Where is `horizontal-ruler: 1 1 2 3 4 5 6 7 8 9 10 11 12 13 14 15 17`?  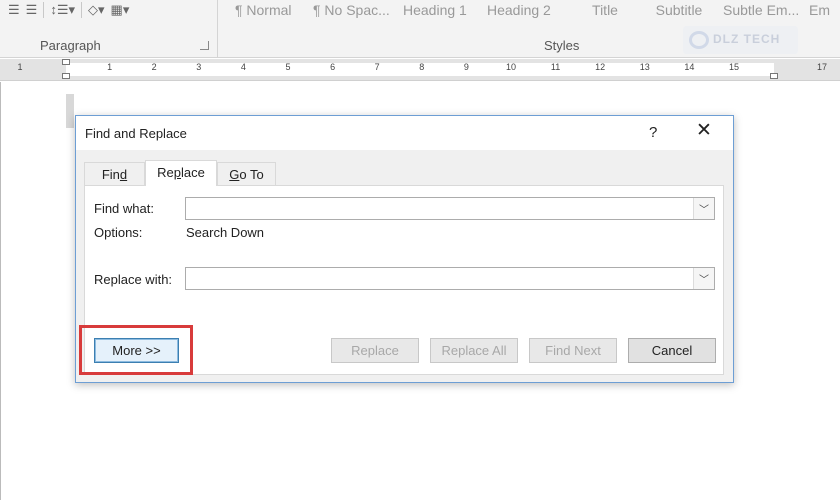
horizontal-ruler: 1 1 2 3 4 5 6 7 8 9 10 11 12 13 14 15 17 is located at coordinates (420, 70).